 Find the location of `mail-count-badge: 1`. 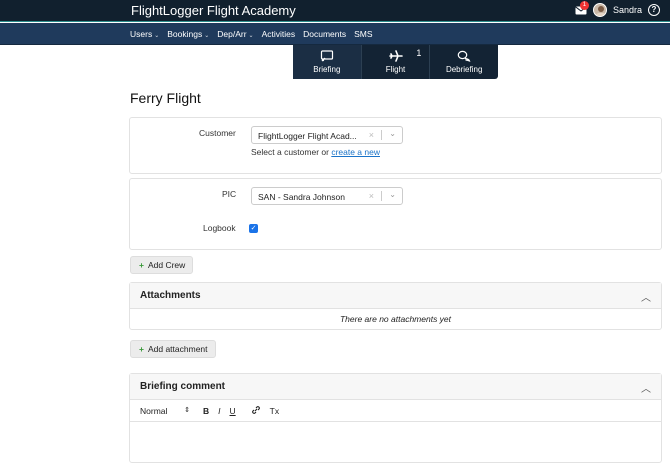

mail-count-badge: 1 is located at coordinates (584, 5).